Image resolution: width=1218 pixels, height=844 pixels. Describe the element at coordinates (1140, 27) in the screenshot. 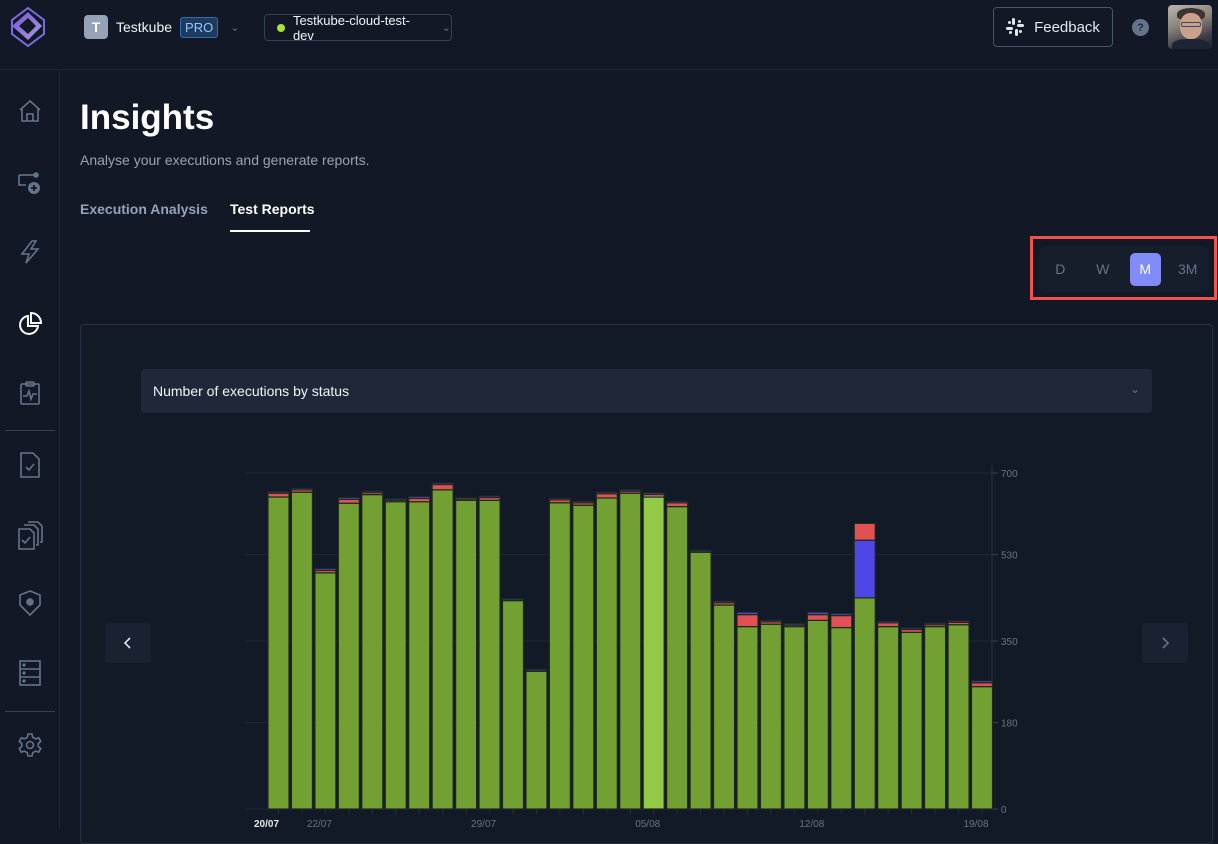

I see `help-icon: ?` at that location.